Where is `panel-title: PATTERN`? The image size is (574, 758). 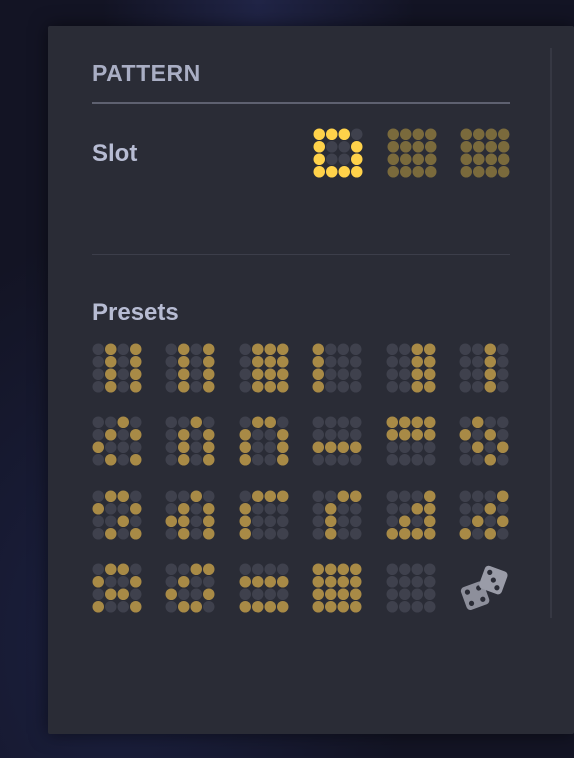
panel-title: PATTERN is located at coordinates (146, 73).